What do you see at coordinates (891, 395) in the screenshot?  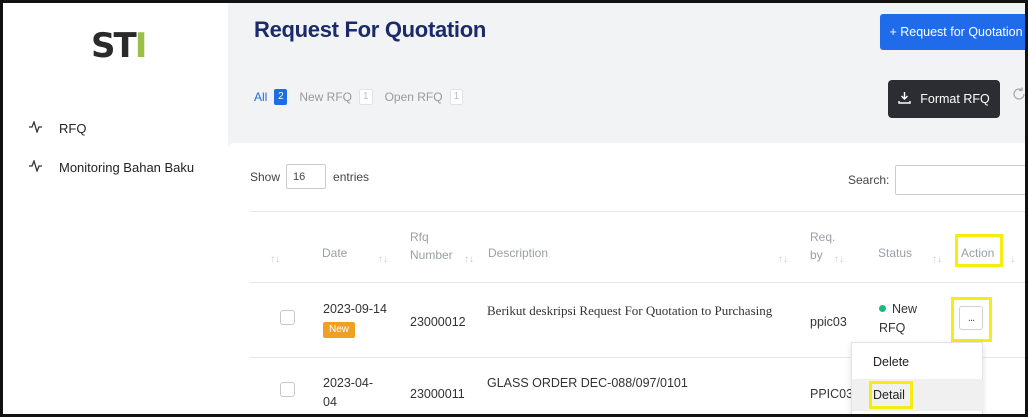 I see `highlight-box-detail` at bounding box center [891, 395].